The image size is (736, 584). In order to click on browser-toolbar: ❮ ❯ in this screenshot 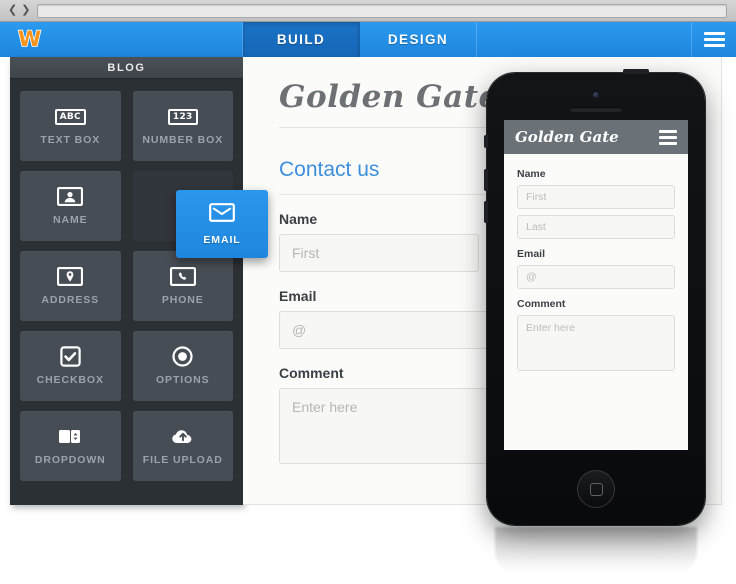, I will do `click(368, 11)`.